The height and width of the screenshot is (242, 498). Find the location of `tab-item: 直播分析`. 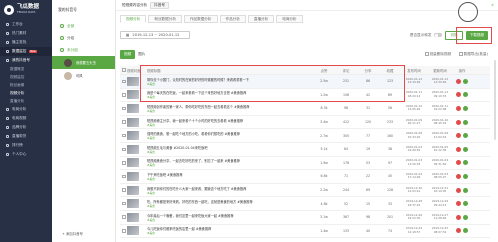

tab-item: 直播分析 is located at coordinates (261, 19).